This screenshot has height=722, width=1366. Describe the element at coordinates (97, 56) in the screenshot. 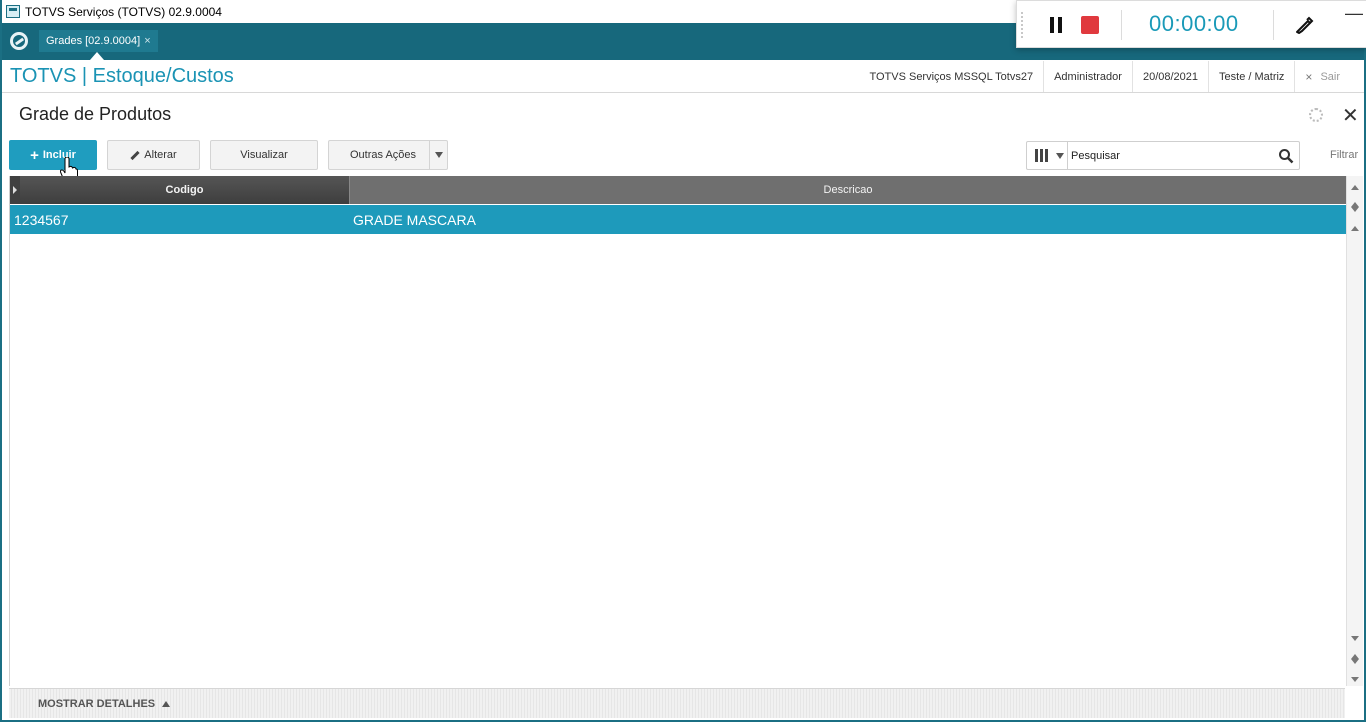

I see `active-tab-caret` at that location.